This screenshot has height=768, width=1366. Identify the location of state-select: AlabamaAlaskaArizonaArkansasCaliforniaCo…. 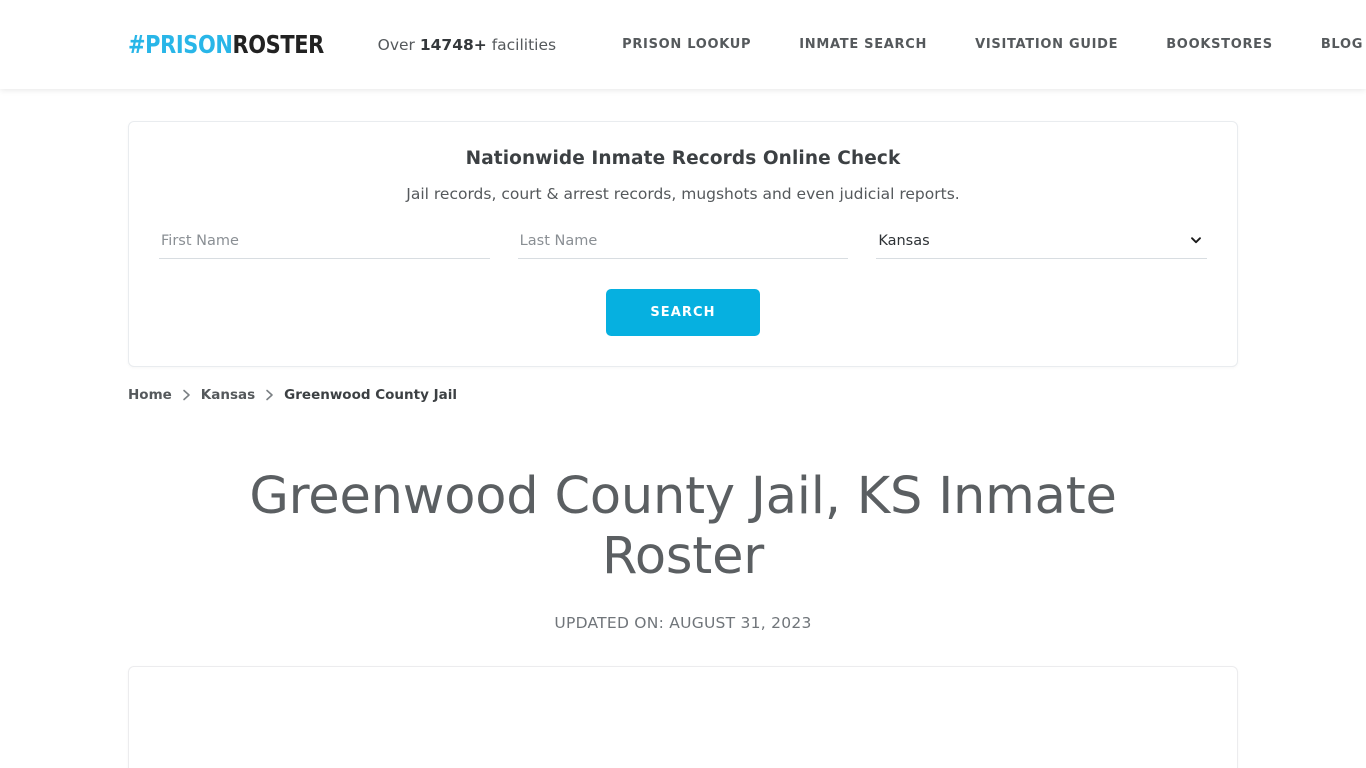
(1042, 244).